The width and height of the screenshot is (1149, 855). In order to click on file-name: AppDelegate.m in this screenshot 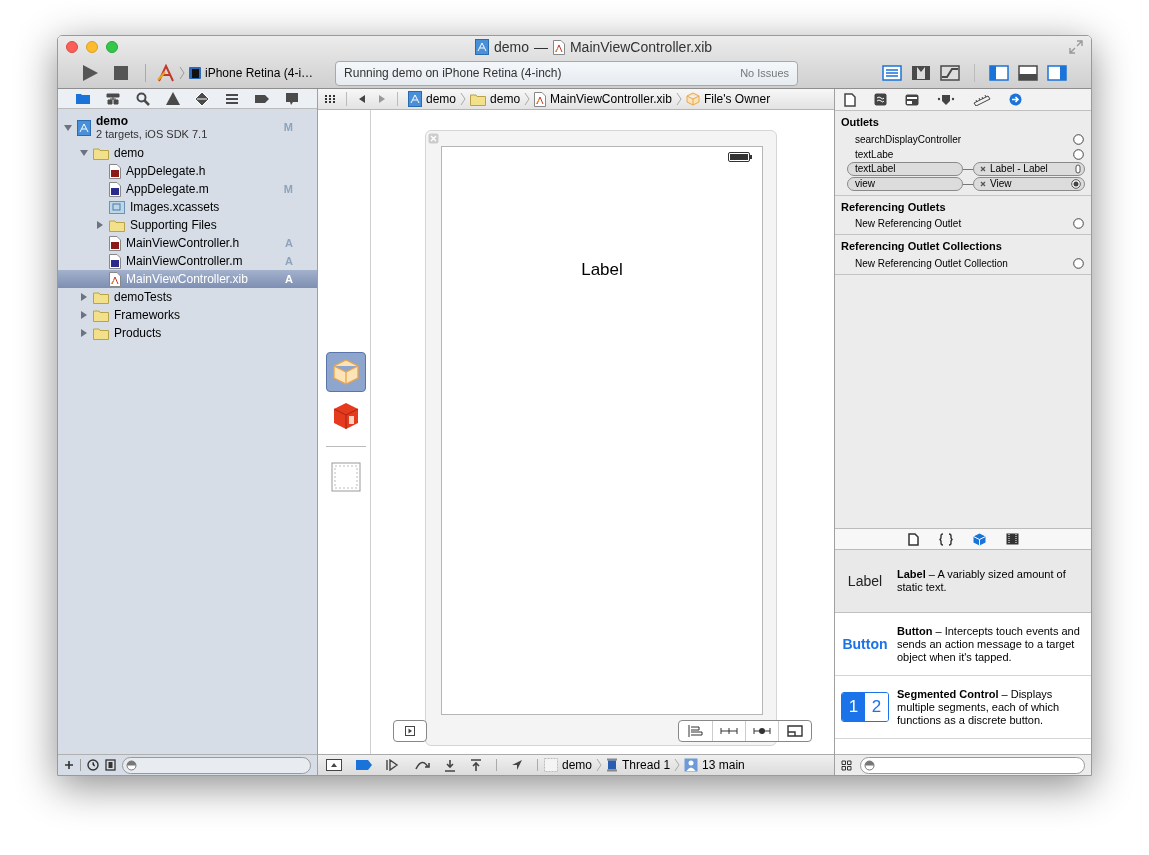, I will do `click(168, 189)`.